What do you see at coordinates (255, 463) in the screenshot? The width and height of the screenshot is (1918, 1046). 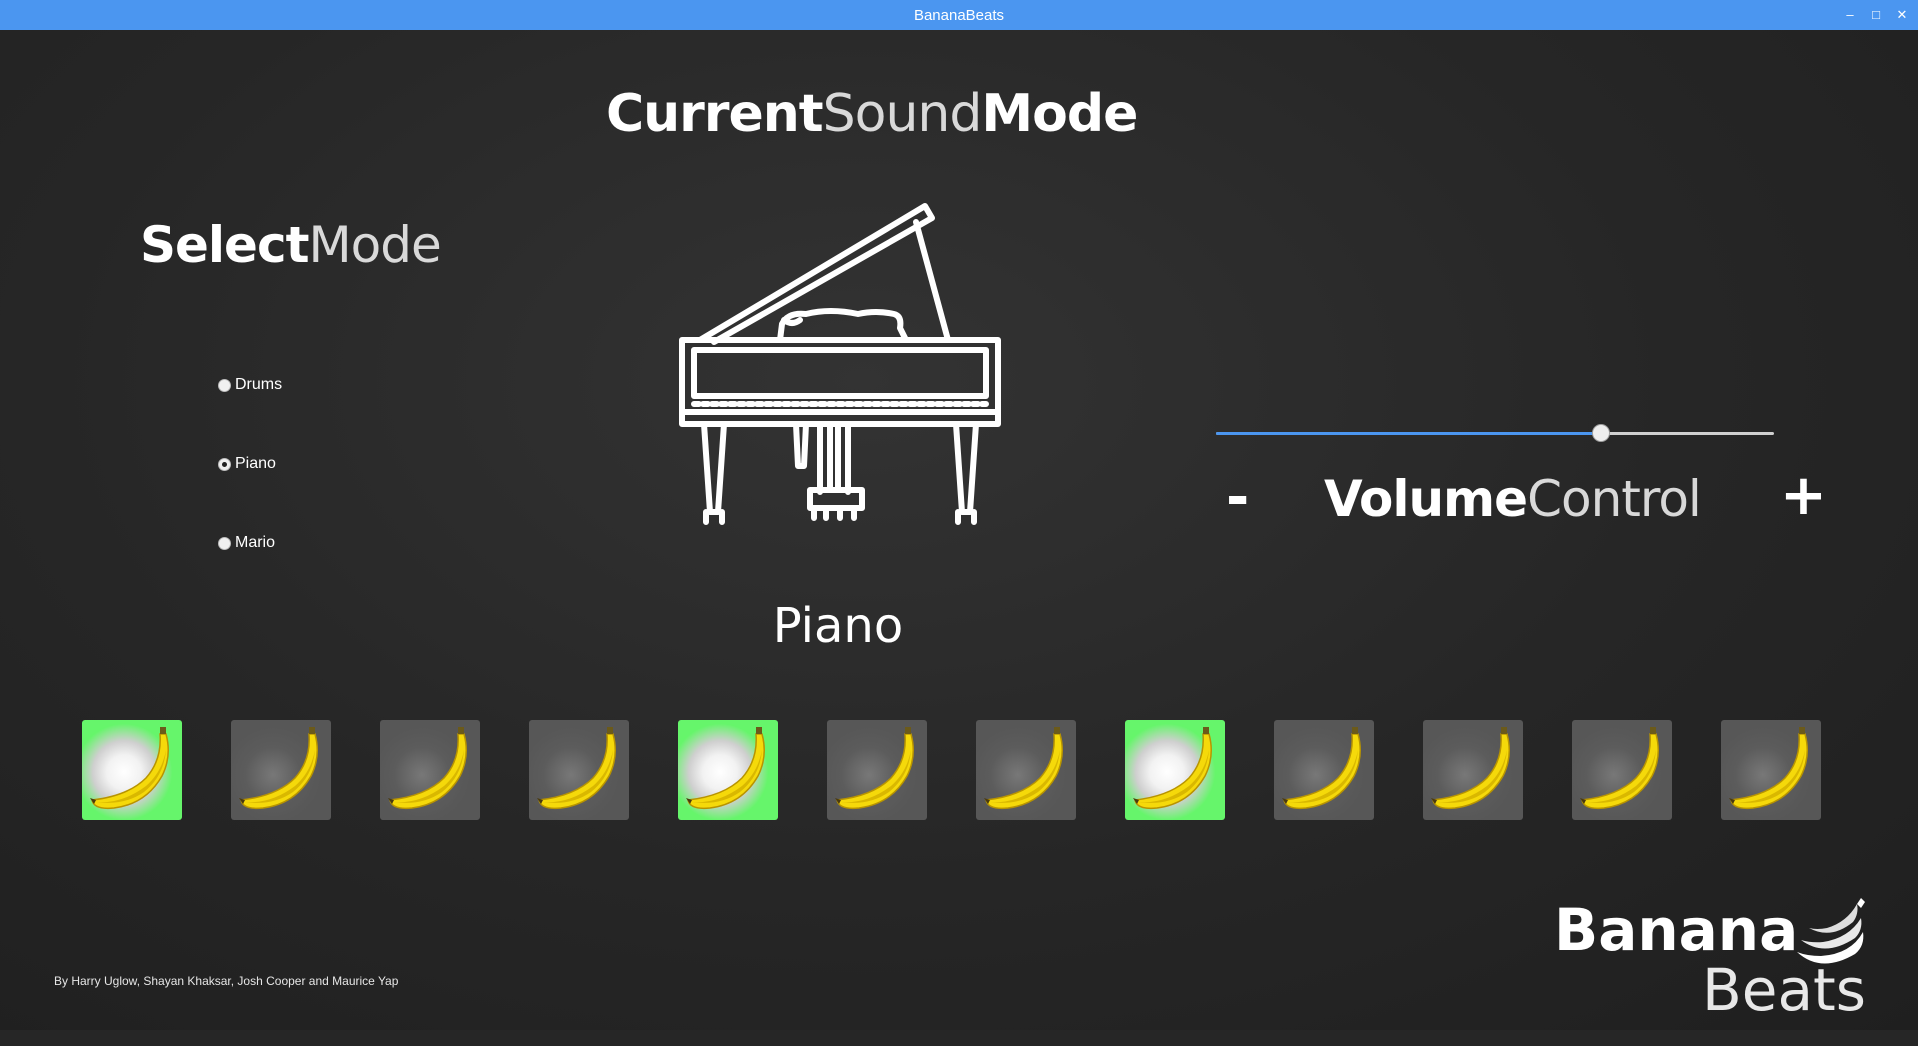 I see `mode-option-label: Piano` at bounding box center [255, 463].